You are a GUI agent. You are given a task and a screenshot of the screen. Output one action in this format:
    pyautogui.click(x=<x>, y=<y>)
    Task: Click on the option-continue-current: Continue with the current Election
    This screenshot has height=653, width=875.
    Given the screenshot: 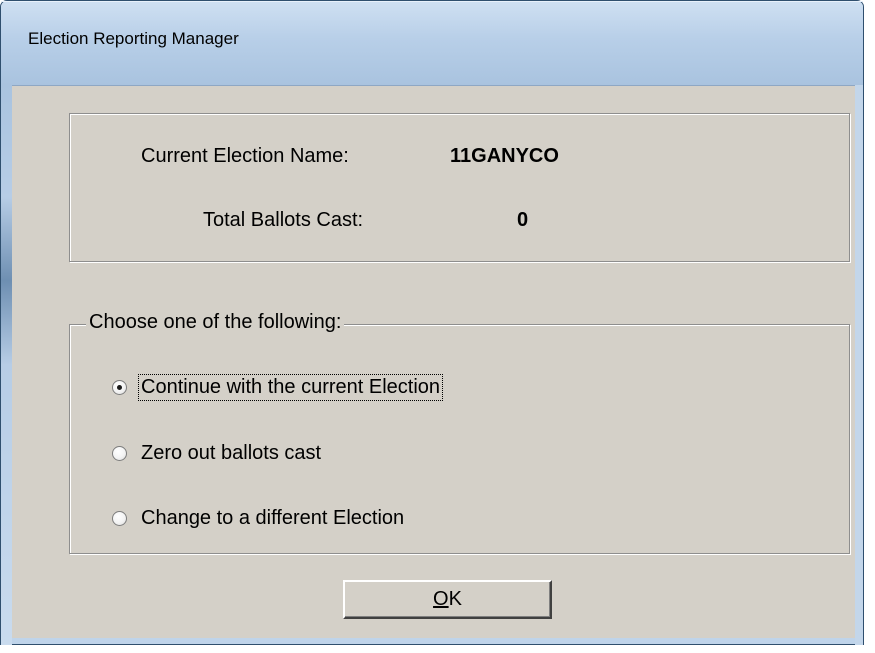 What is the action you would take?
    pyautogui.click(x=278, y=387)
    